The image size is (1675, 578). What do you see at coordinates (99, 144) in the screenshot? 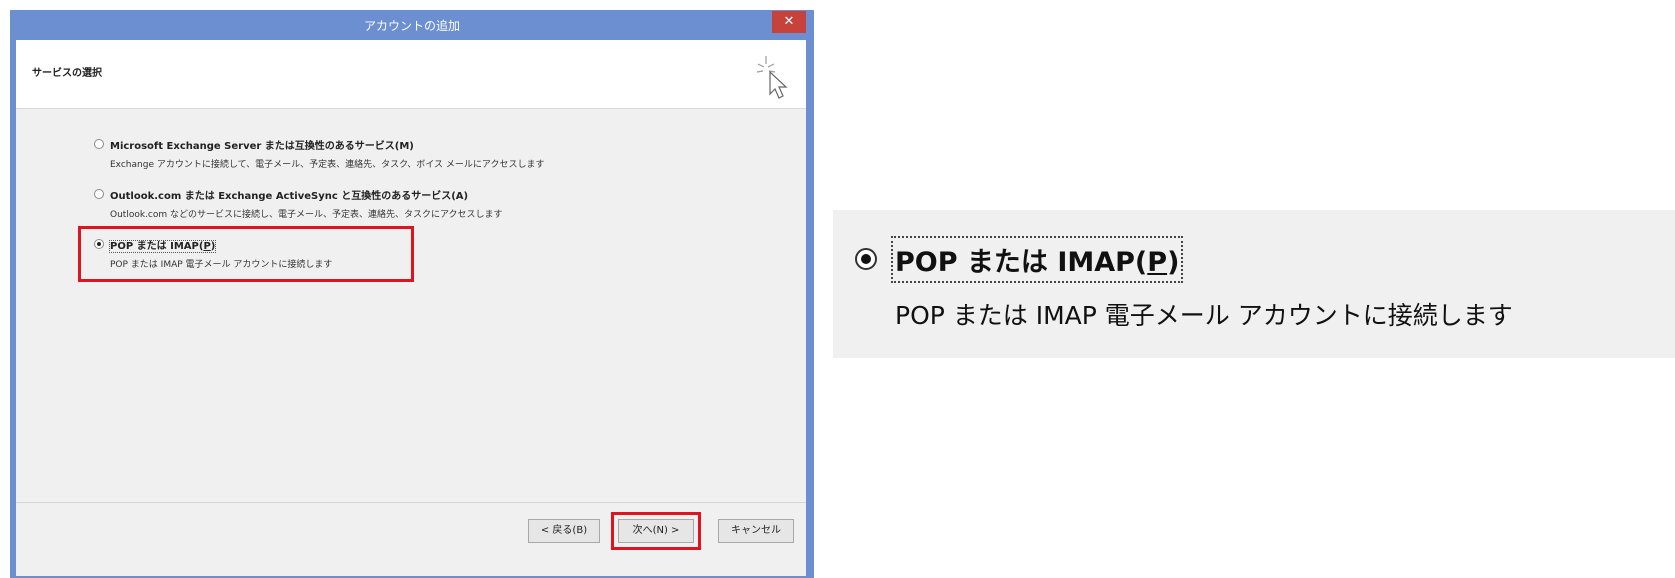
I see `radio-exchange` at bounding box center [99, 144].